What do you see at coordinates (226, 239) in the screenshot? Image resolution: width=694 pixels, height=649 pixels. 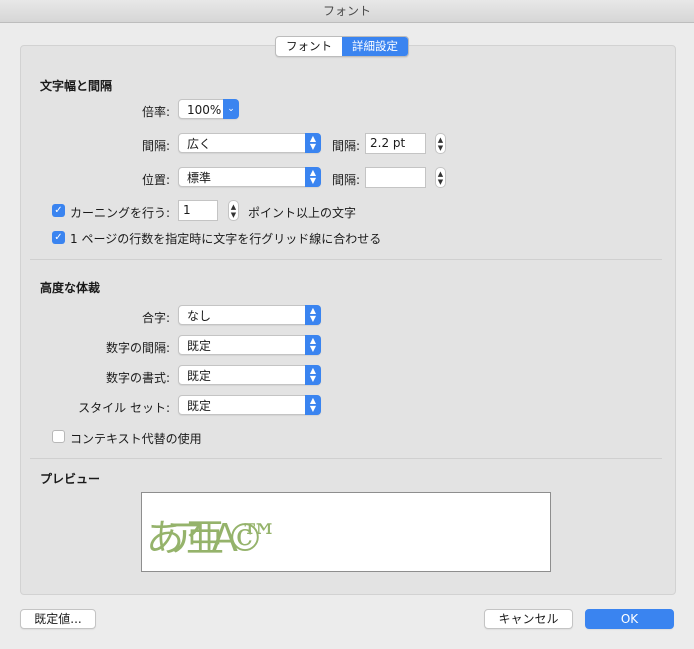 I see `grid-label: 1 ページの行数を指定時に文字を行グリッド線に合わせる` at bounding box center [226, 239].